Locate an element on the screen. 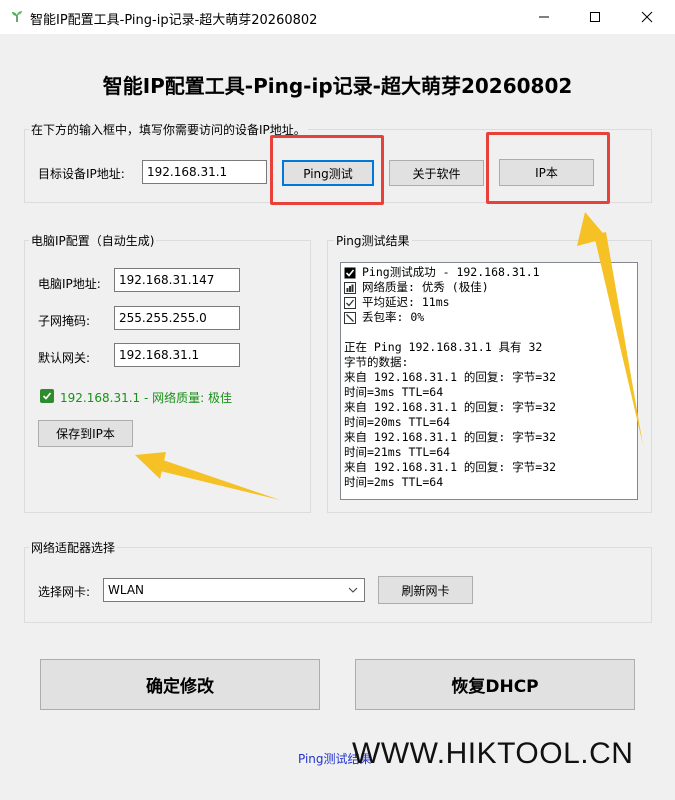 The image size is (675, 800). arrow-to-save is located at coordinates (207, 476).